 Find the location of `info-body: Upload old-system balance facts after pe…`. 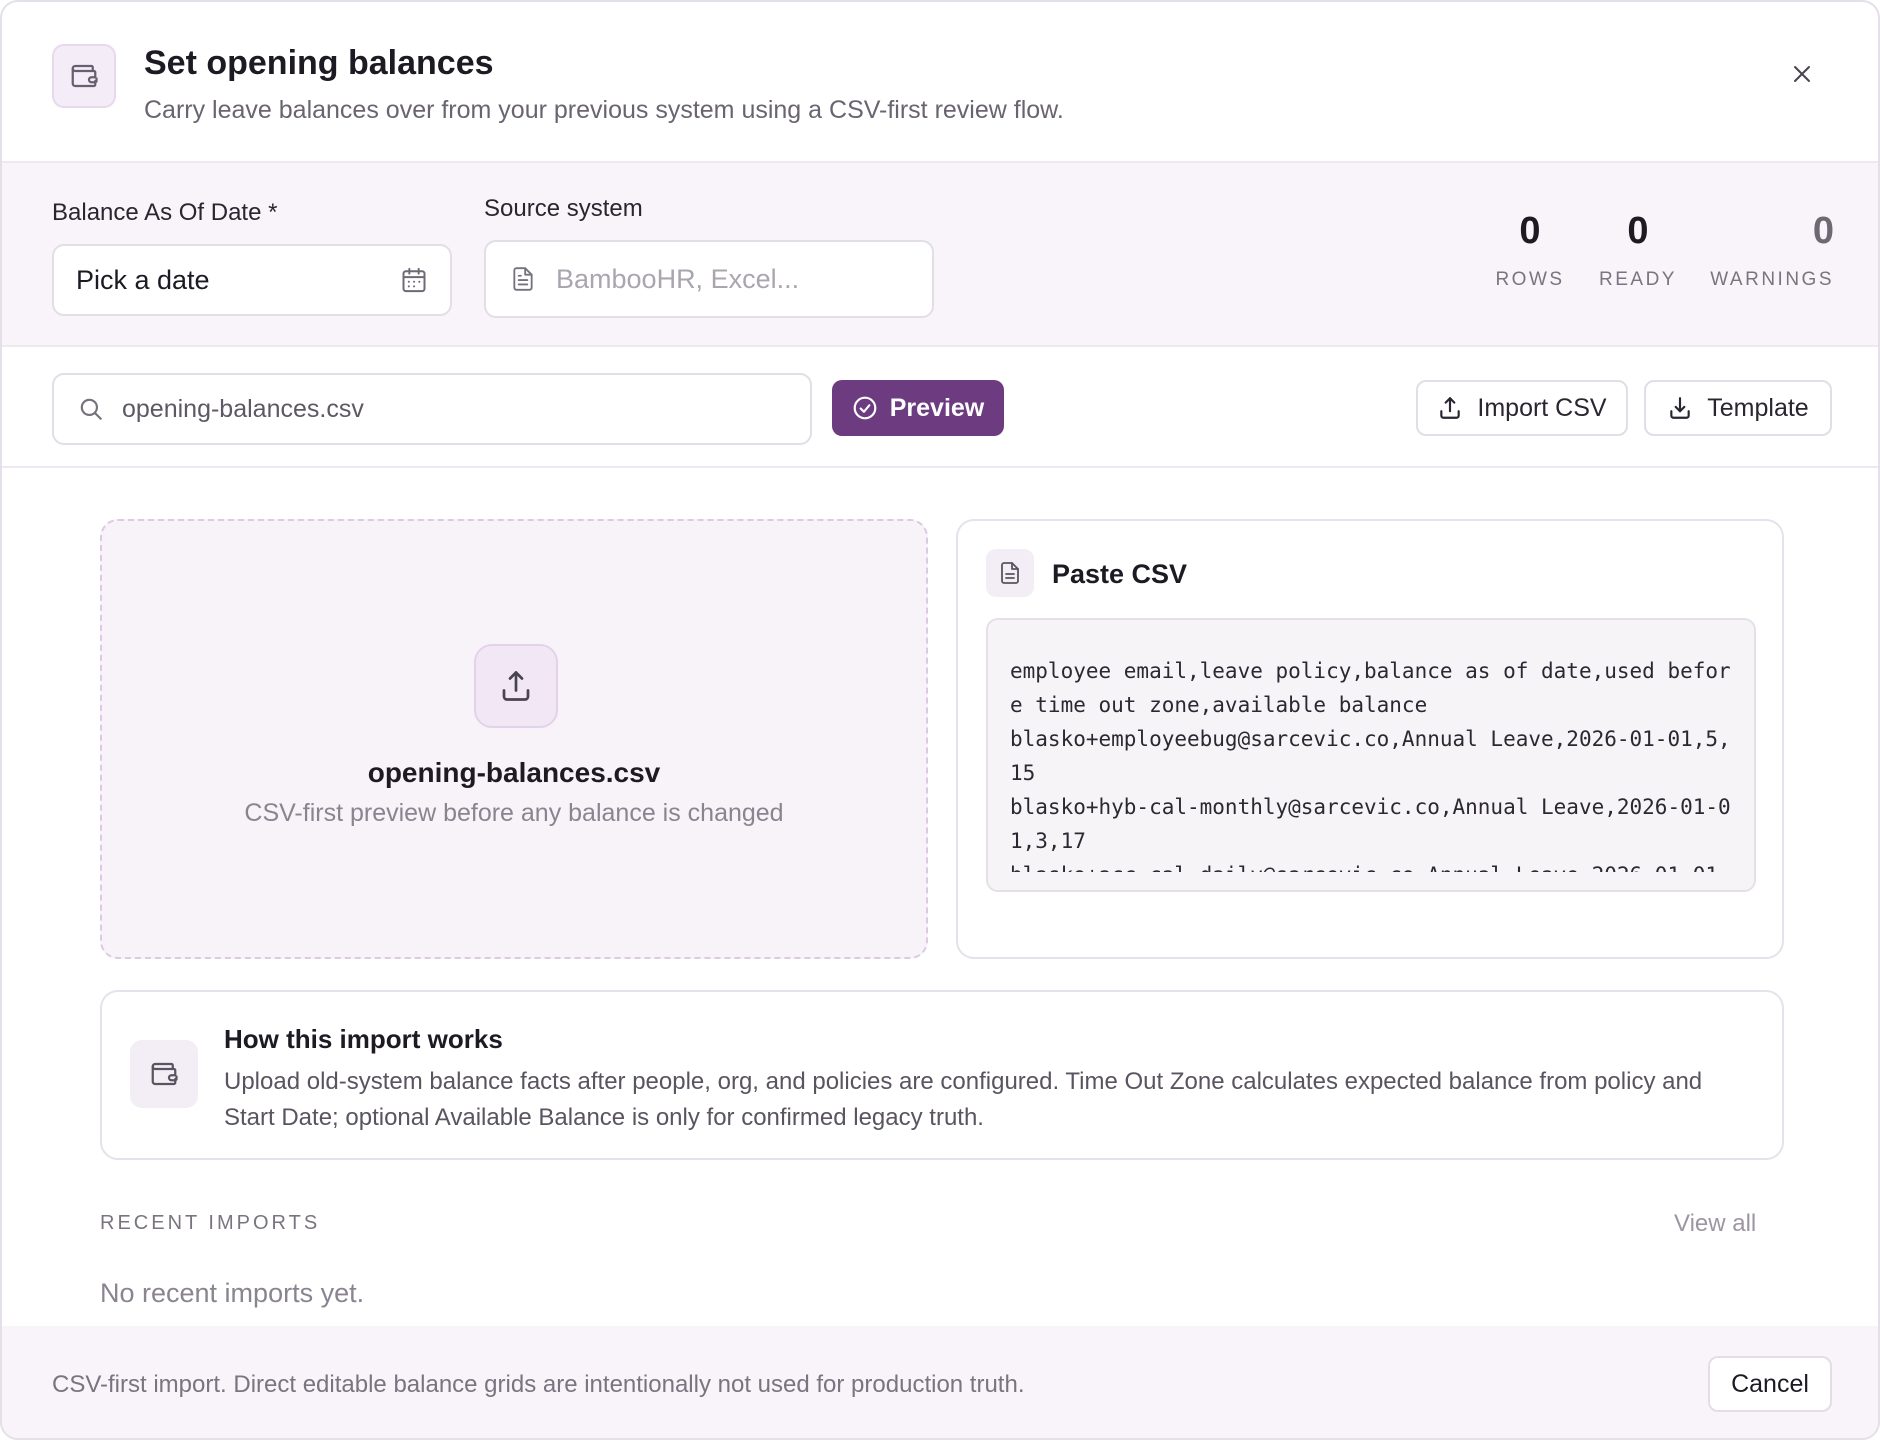

info-body: Upload old-system balance facts after pe… is located at coordinates (963, 1099).